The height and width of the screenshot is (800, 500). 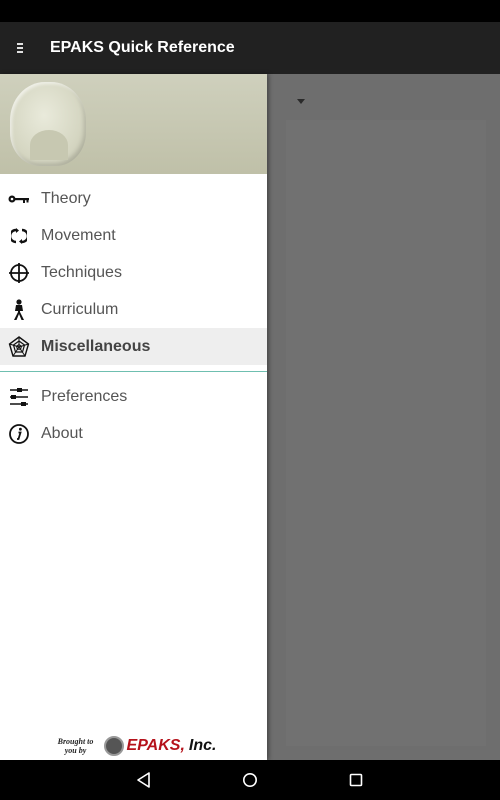 What do you see at coordinates (250, 11) in the screenshot?
I see `status-bar` at bounding box center [250, 11].